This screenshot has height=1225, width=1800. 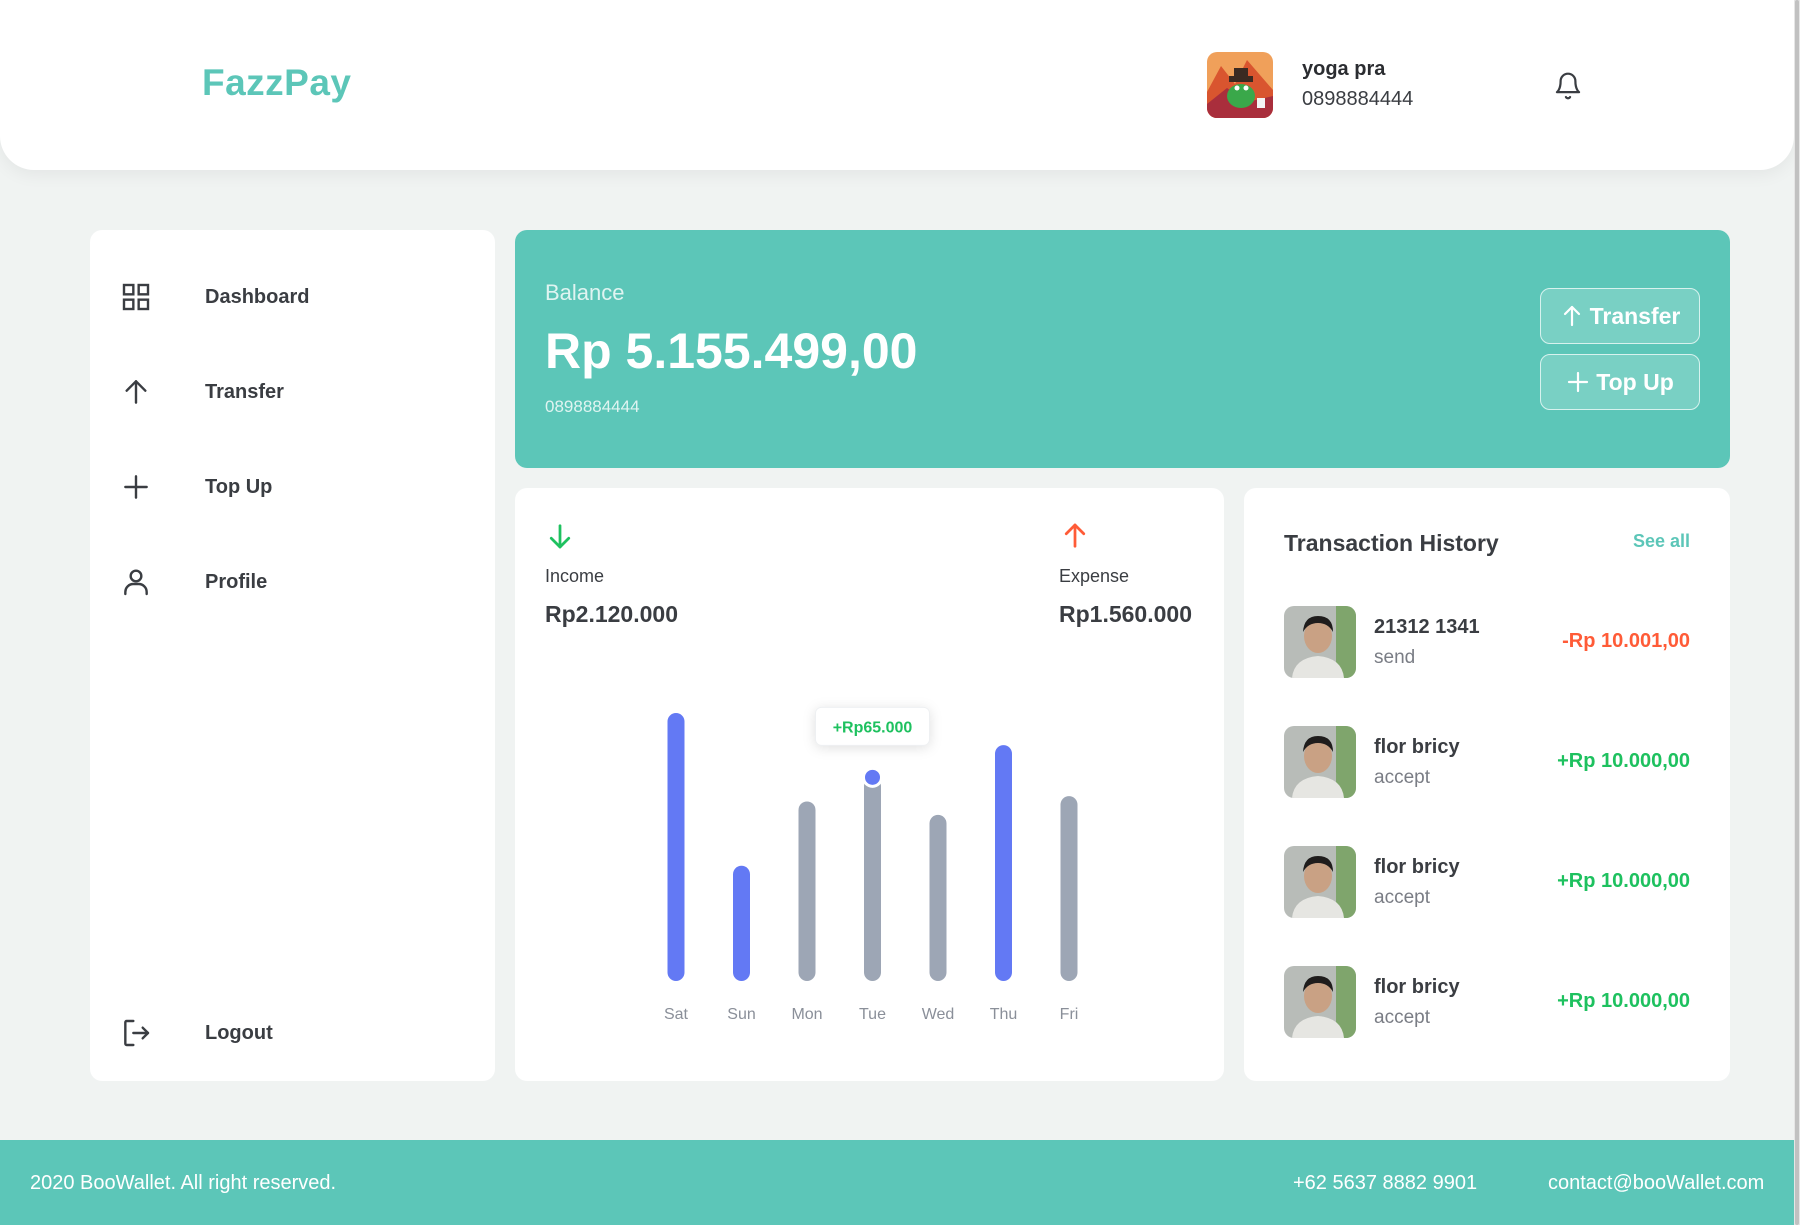 I want to click on x-tick-label: Fri, so click(x=1069, y=1014).